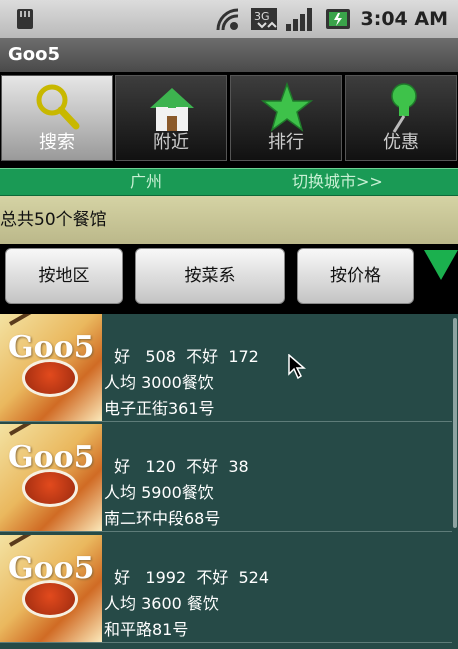 The width and height of the screenshot is (458, 649). What do you see at coordinates (337, 182) in the screenshot?
I see `switch-city-link: 切换城市>>` at bounding box center [337, 182].